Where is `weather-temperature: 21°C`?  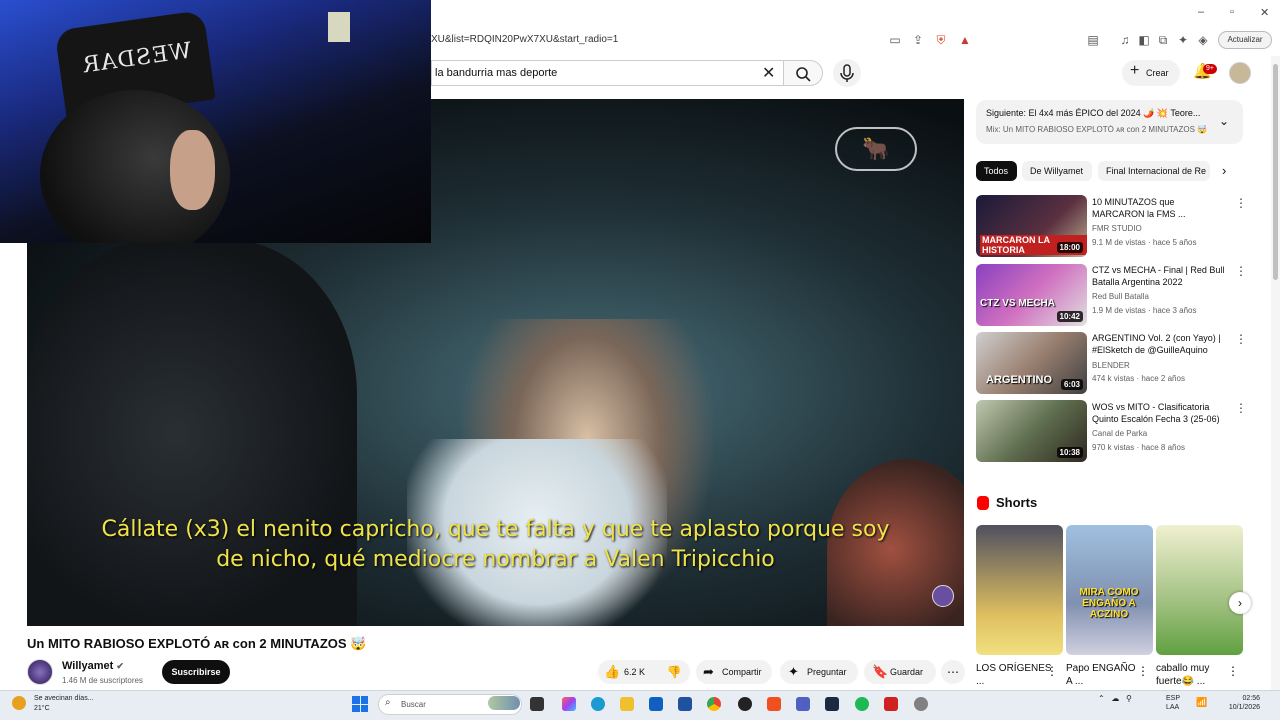
weather-temperature: 21°C is located at coordinates (42, 708).